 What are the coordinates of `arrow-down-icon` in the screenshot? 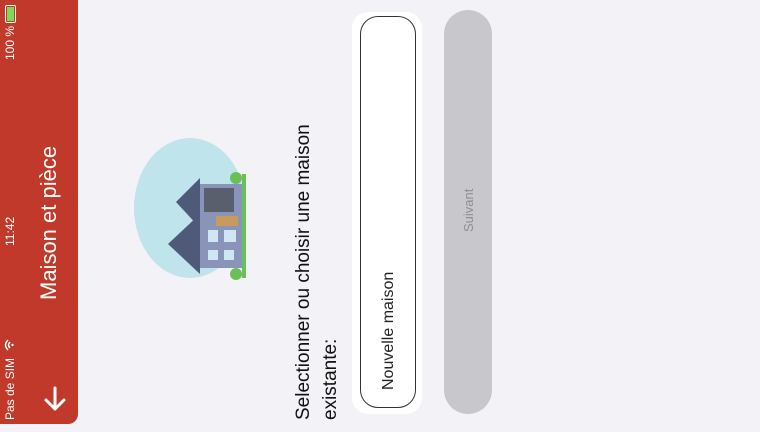 It's located at (55, 399).